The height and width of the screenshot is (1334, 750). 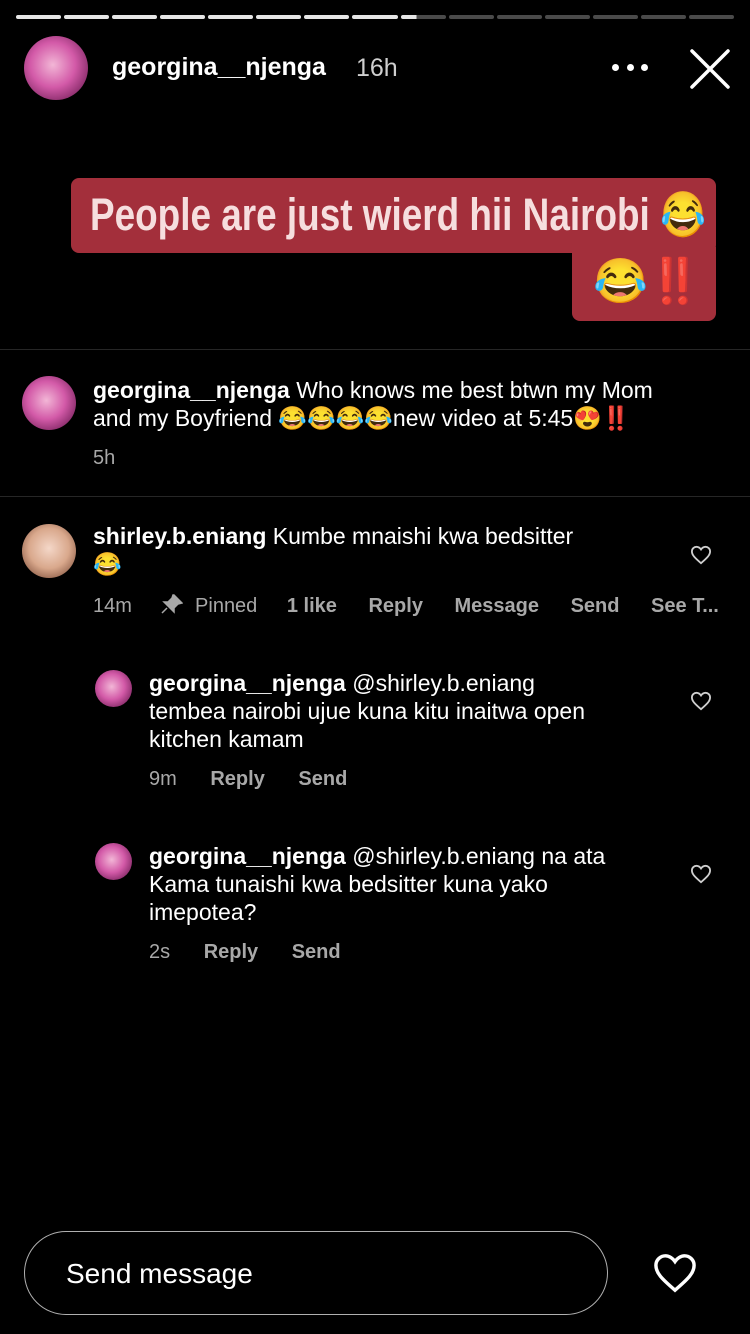 I want to click on reply-actions: 9m Reply Send, so click(x=248, y=779).